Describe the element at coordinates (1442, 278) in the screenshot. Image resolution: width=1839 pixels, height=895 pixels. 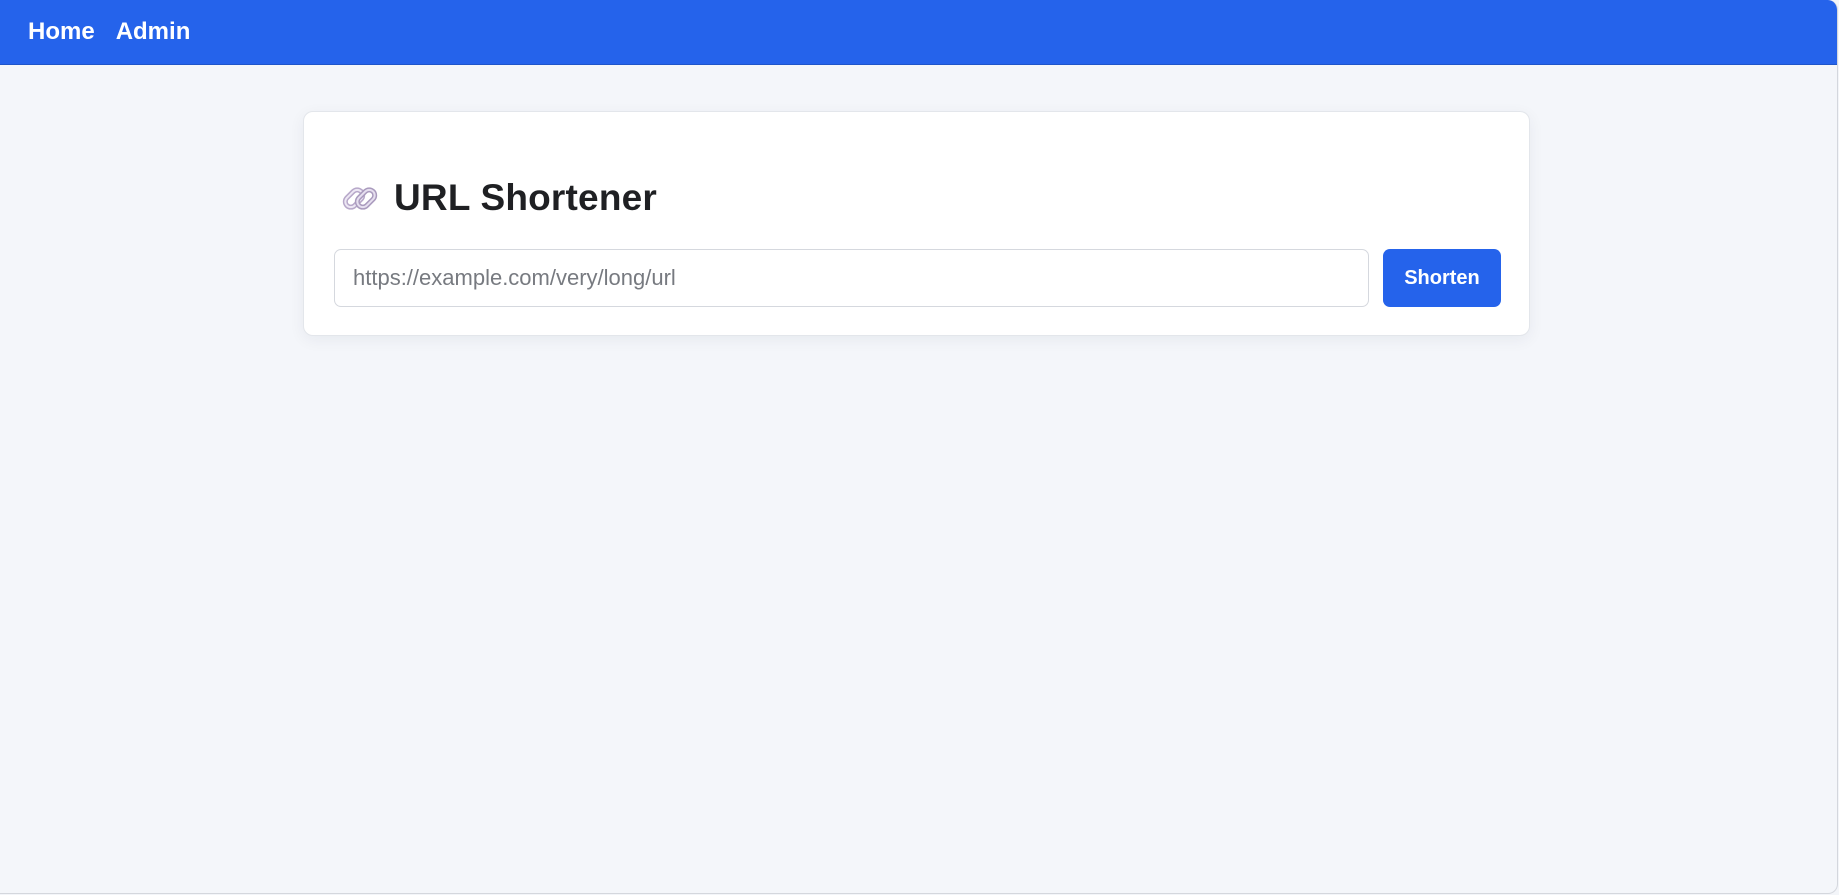
I see `shorten-button: Shorten` at that location.